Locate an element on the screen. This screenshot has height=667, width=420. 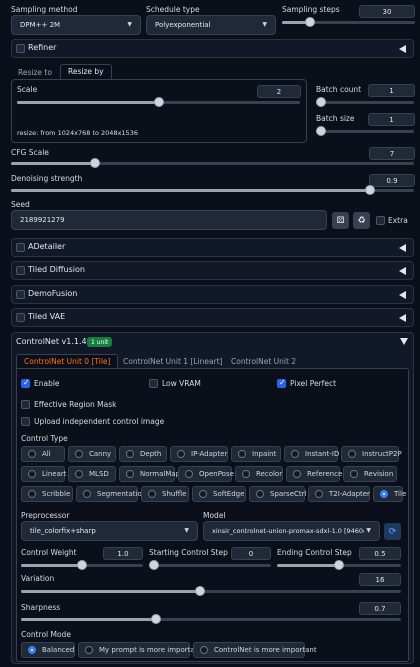
control-type-label: Shuffle is located at coordinates (174, 494).